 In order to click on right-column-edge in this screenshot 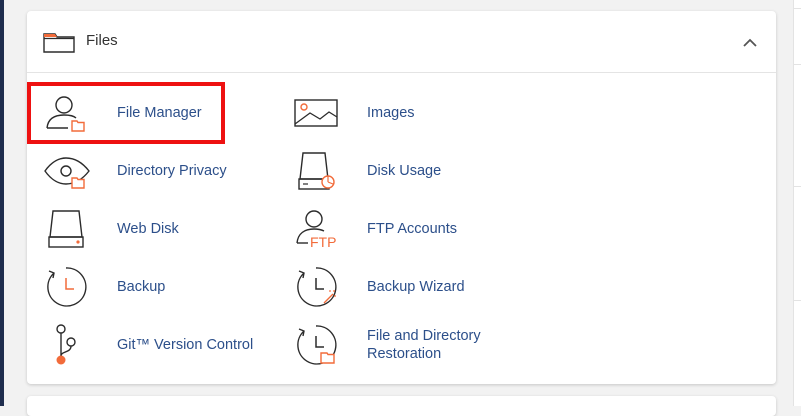, I will do `click(797, 203)`.